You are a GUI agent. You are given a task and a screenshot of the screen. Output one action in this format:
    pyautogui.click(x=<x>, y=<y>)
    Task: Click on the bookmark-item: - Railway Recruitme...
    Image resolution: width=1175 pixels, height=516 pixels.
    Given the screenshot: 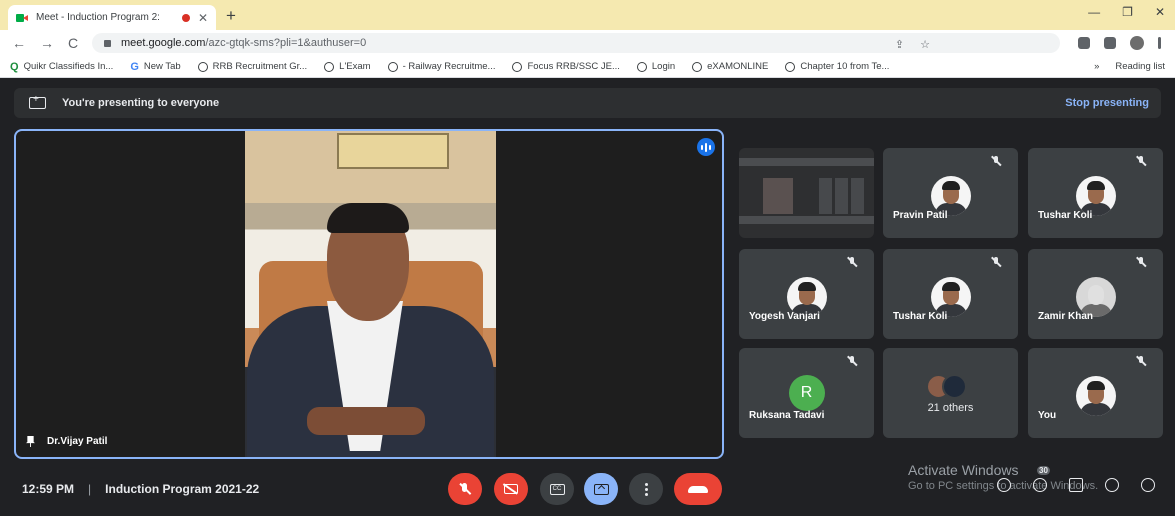 What is the action you would take?
    pyautogui.click(x=441, y=66)
    